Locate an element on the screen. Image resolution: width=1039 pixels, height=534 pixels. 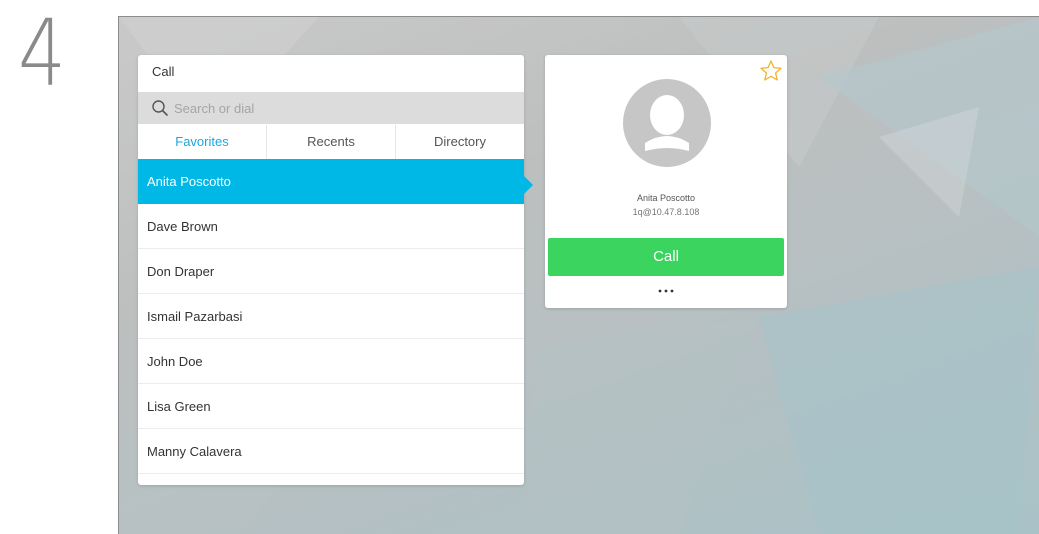
tab-recents: Recents is located at coordinates (330, 142).